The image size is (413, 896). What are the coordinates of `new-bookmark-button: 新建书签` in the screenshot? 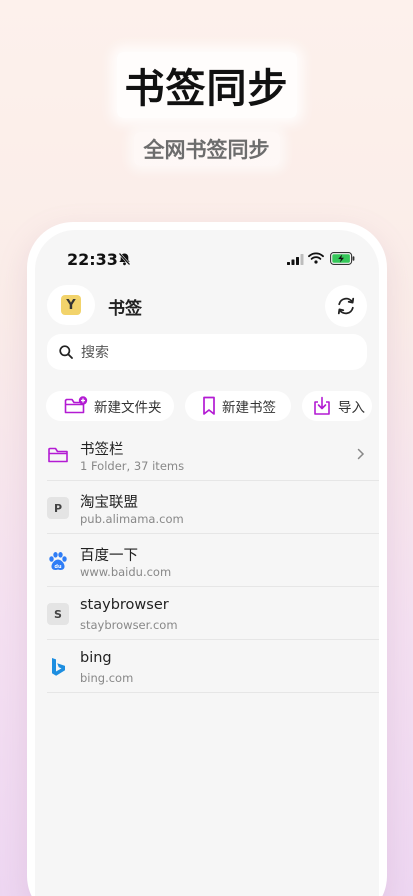 It's located at (238, 406).